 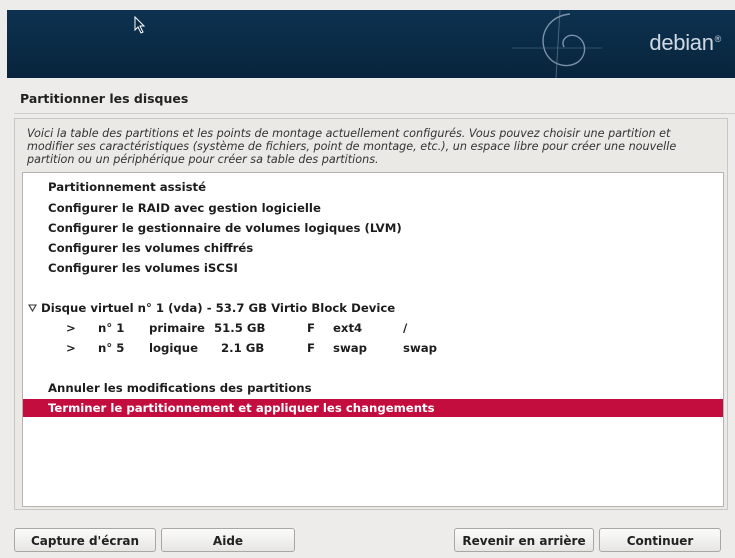 I want to click on partition-fs: swap, so click(x=350, y=348).